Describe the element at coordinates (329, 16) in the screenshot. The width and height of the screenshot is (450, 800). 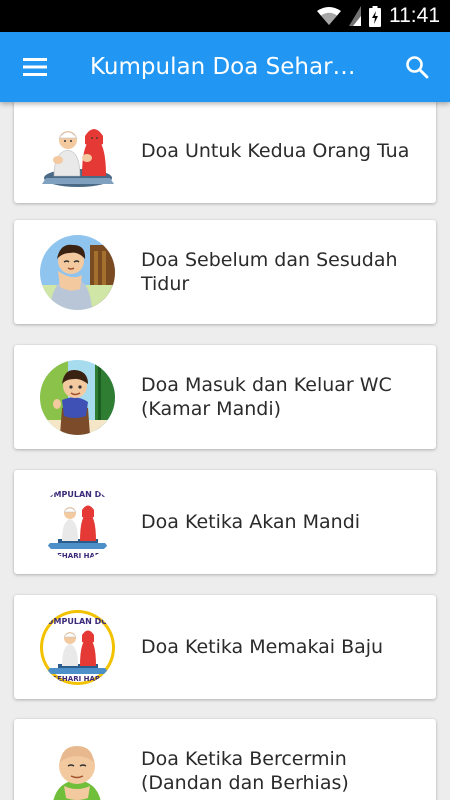
I see `wifi-icon` at that location.